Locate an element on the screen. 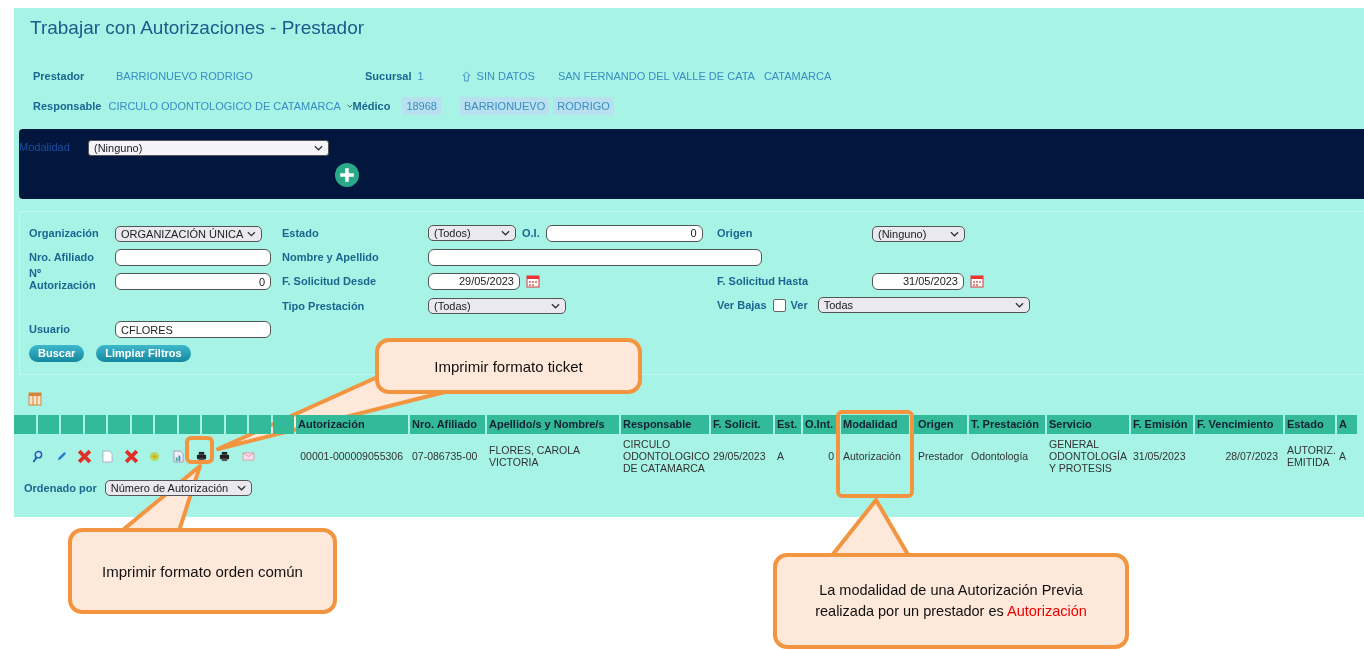  view-dropdown: Todas is located at coordinates (923, 305).